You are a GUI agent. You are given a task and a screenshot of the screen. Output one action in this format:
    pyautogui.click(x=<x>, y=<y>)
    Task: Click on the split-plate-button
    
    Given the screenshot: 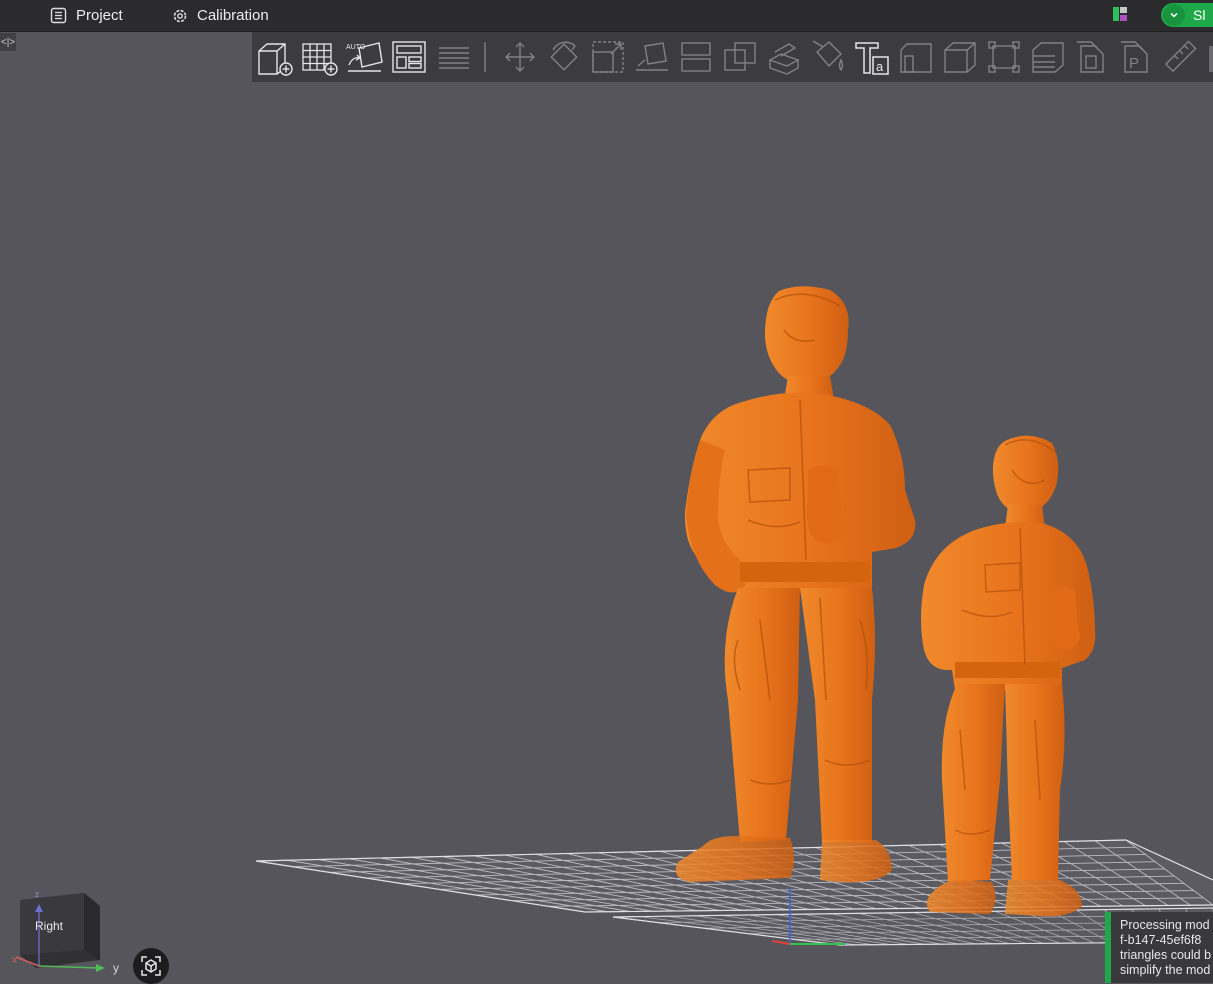 What is the action you would take?
    pyautogui.click(x=454, y=57)
    